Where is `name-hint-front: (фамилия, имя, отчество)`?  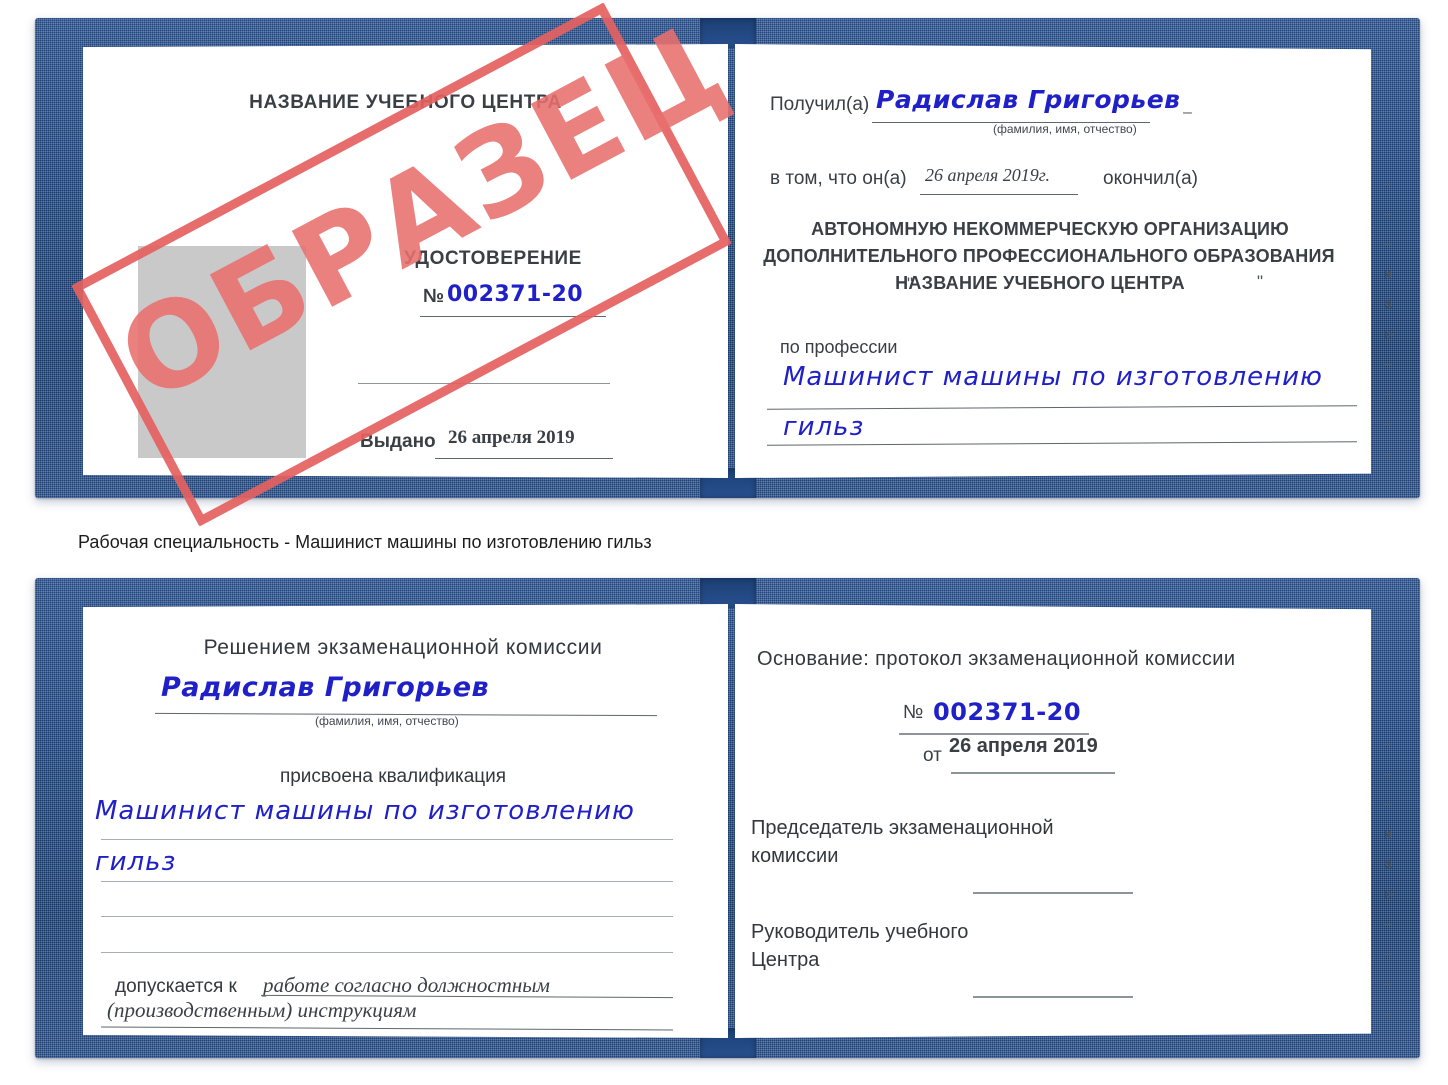
name-hint-front: (фамилия, имя, отчество) is located at coordinates (1065, 129).